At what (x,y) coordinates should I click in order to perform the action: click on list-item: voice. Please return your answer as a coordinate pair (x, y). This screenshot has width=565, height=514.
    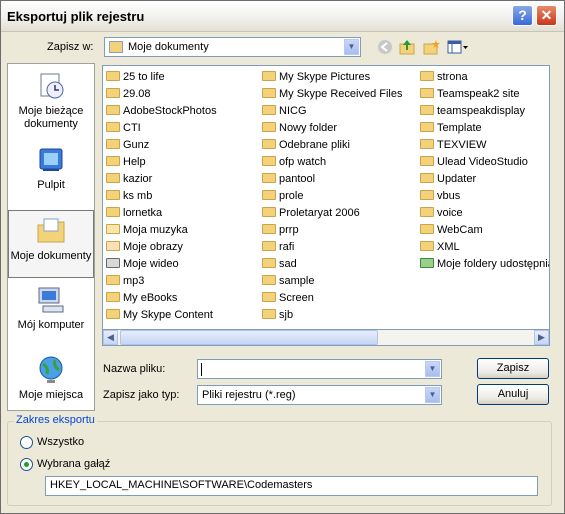
    Looking at the image, I should click on (484, 213).